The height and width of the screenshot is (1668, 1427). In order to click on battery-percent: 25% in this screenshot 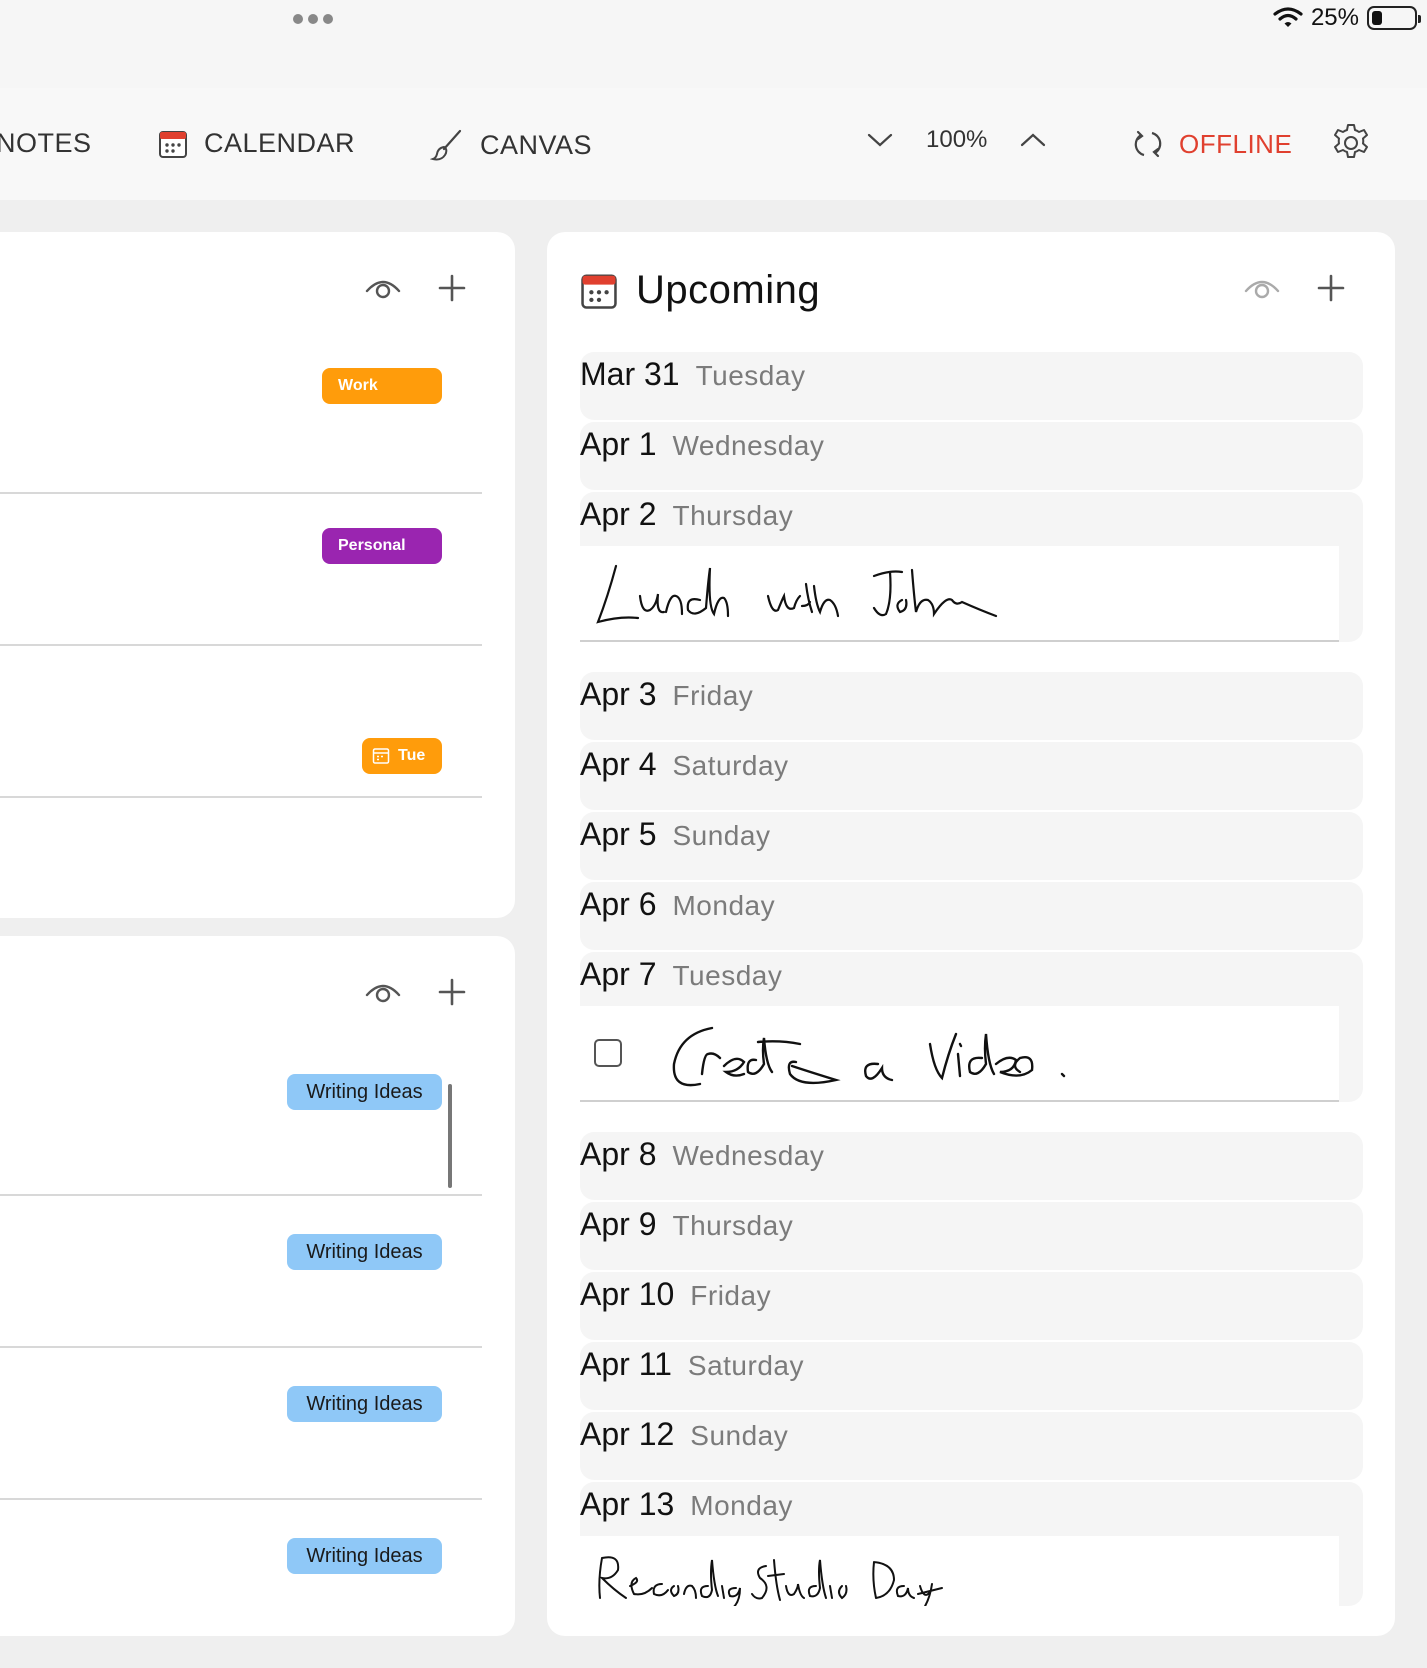, I will do `click(1334, 17)`.